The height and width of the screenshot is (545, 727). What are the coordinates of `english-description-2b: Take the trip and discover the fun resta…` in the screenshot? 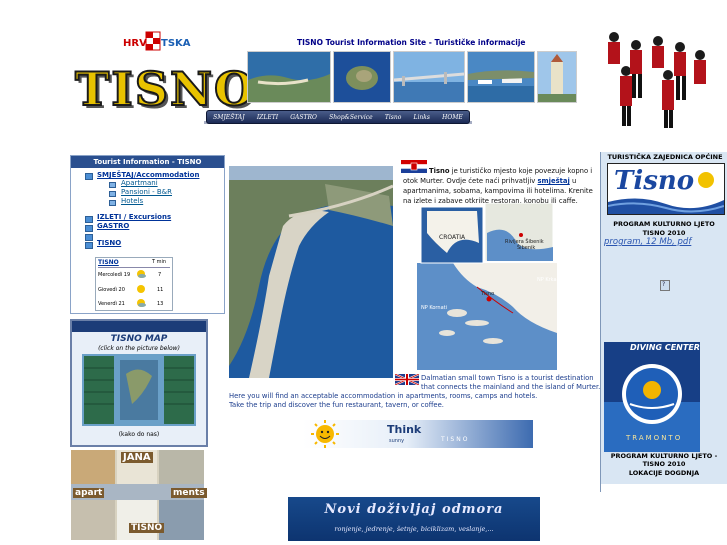 It's located at (336, 404).